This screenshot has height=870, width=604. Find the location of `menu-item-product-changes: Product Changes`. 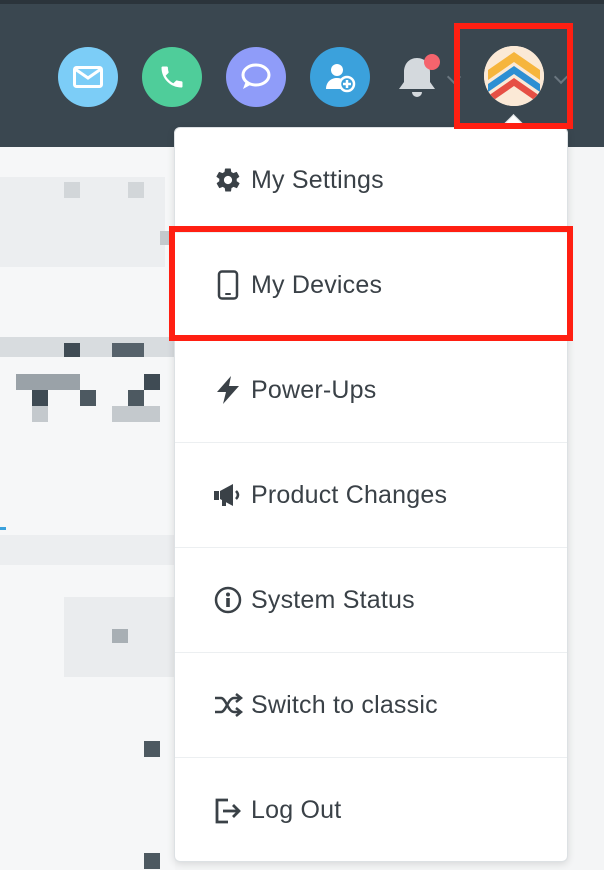

menu-item-product-changes: Product Changes is located at coordinates (371, 495).